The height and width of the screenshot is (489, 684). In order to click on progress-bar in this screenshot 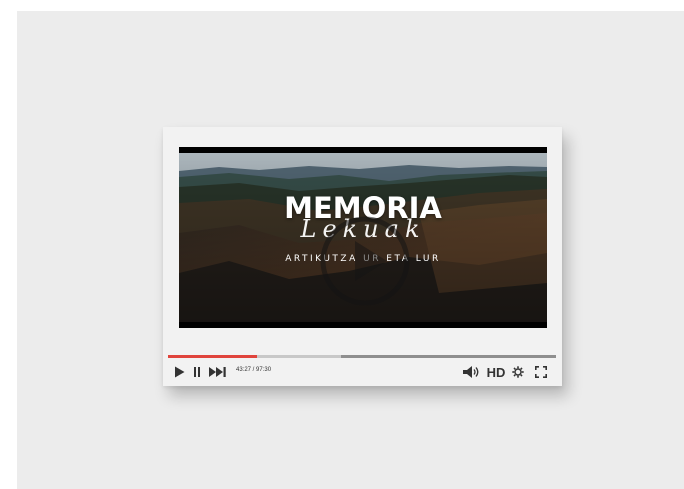, I will do `click(362, 356)`.